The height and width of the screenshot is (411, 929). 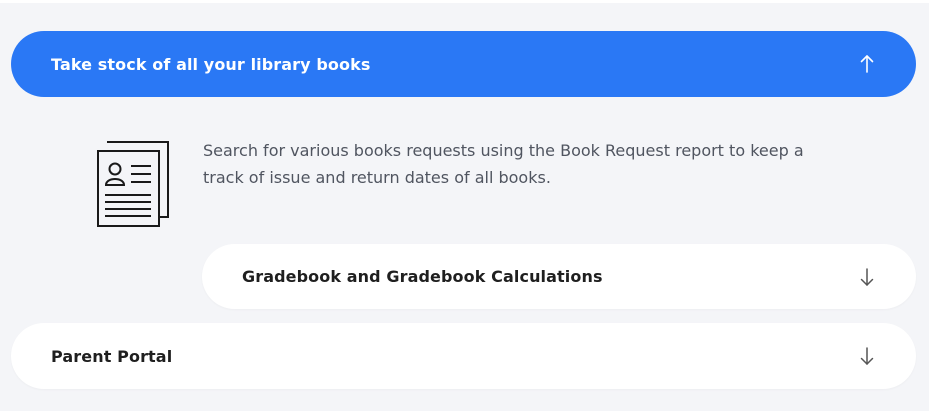 I want to click on accordion-header-gradebook: Gradebook and Gradebook Calculations, so click(x=559, y=276).